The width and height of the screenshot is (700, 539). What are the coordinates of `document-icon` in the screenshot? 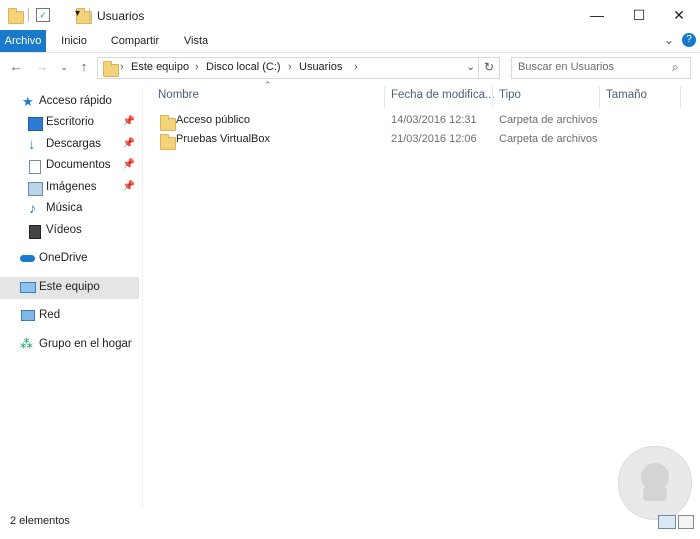 It's located at (35, 167).